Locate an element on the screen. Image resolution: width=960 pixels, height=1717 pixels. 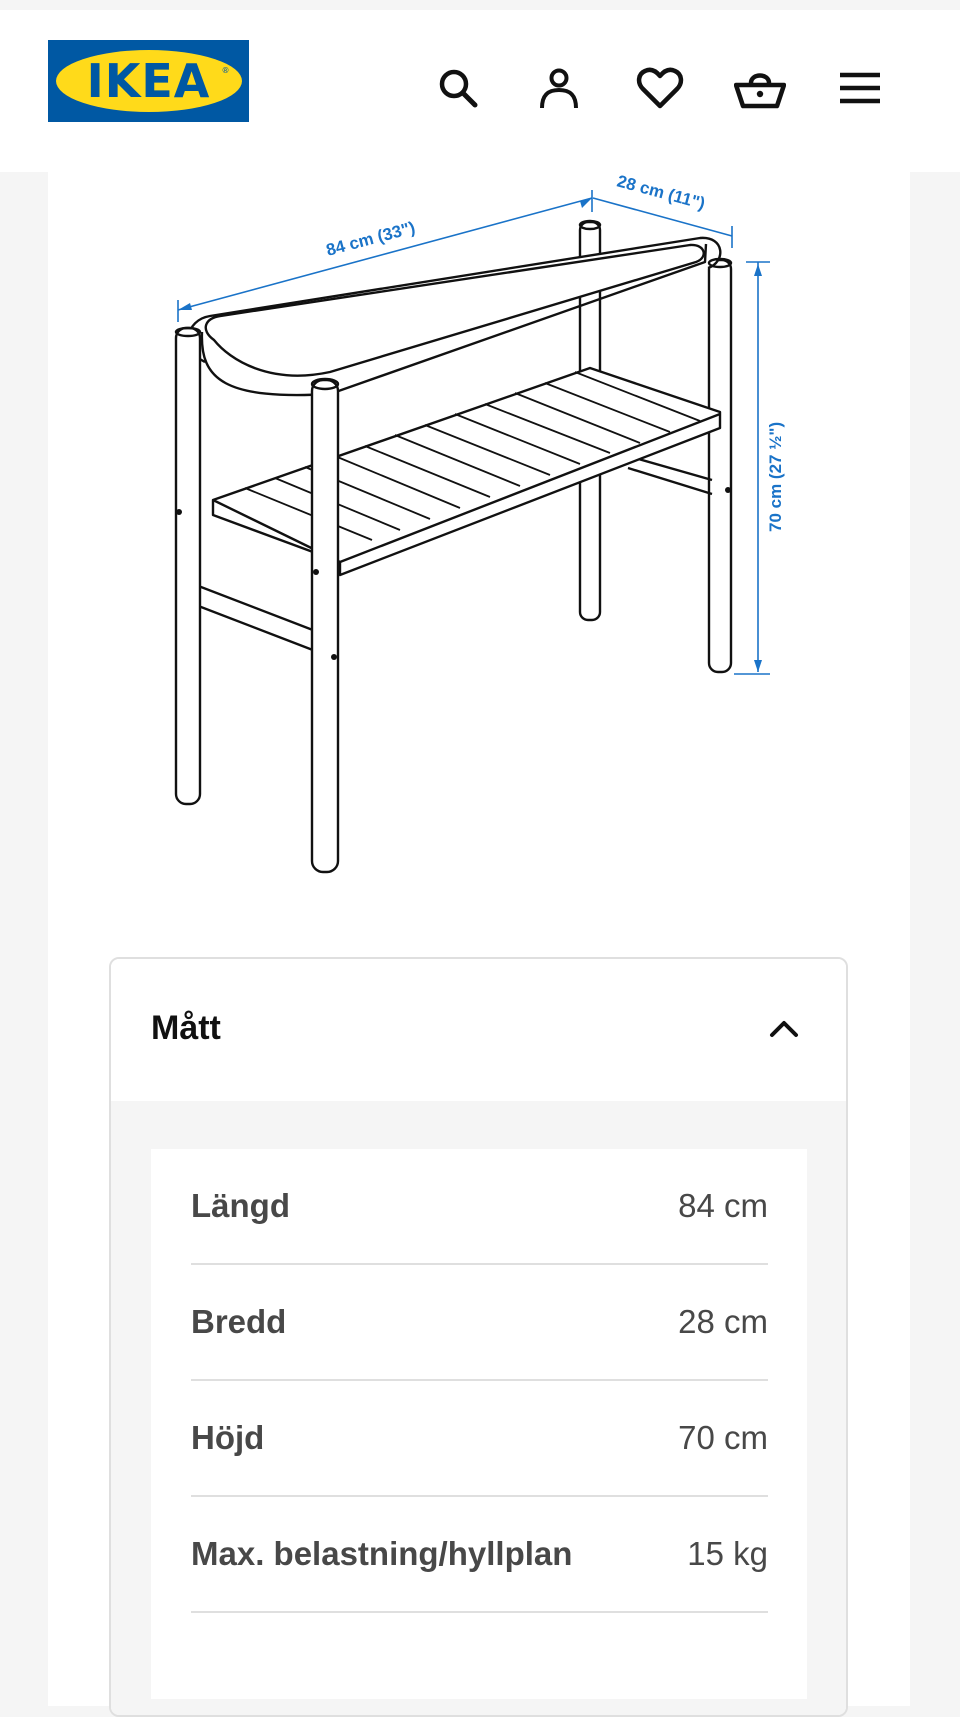
table-row: Höjd 70 cm is located at coordinates (479, 1439).